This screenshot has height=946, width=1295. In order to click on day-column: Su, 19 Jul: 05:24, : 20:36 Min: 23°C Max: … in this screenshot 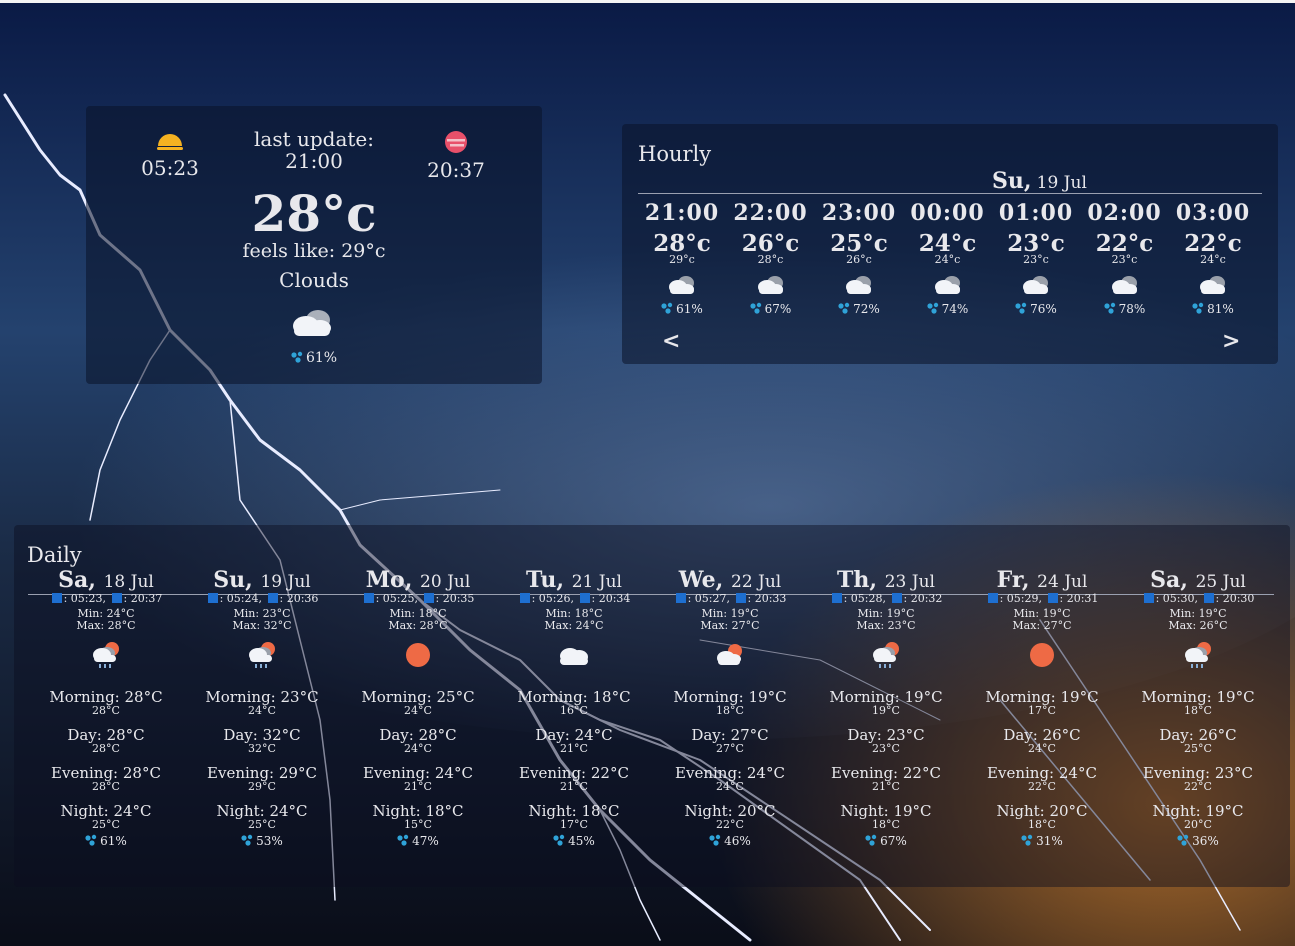, I will do `click(262, 707)`.